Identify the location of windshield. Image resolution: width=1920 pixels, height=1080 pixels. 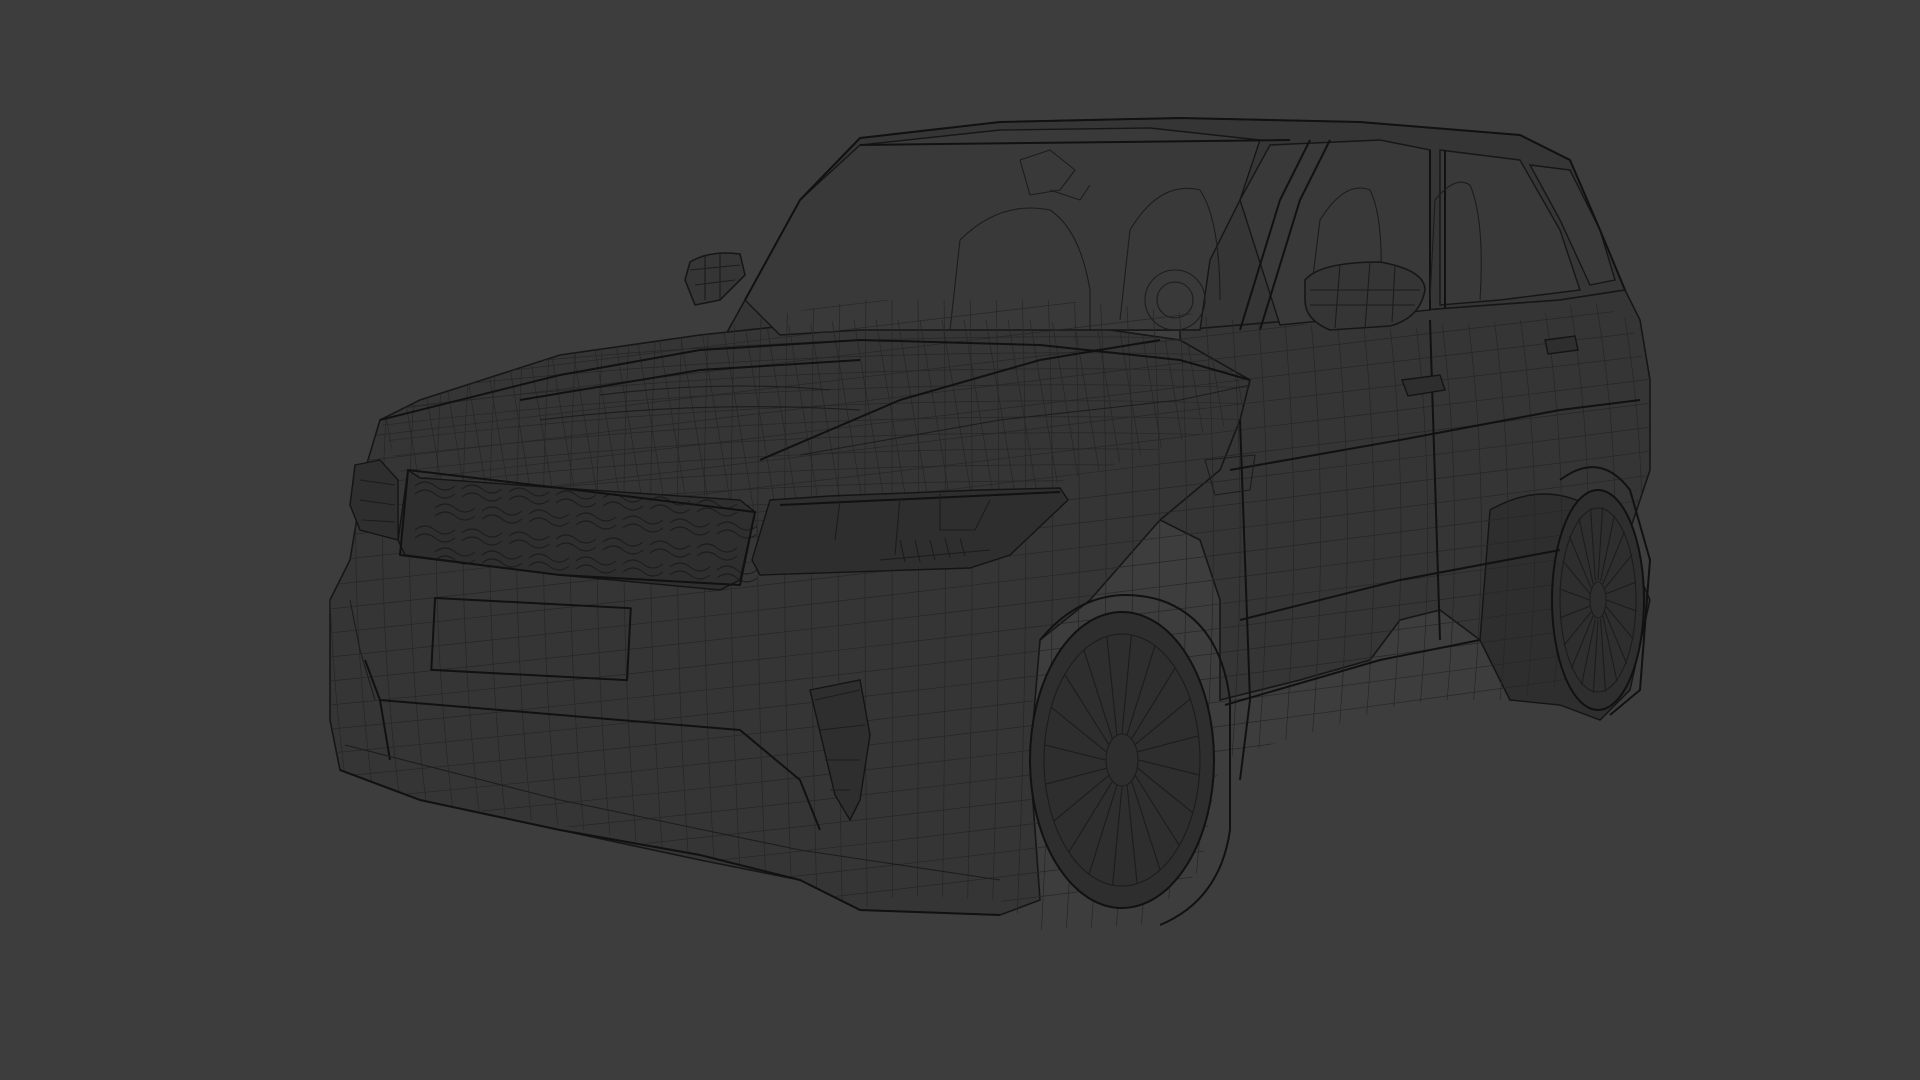
(1002, 231).